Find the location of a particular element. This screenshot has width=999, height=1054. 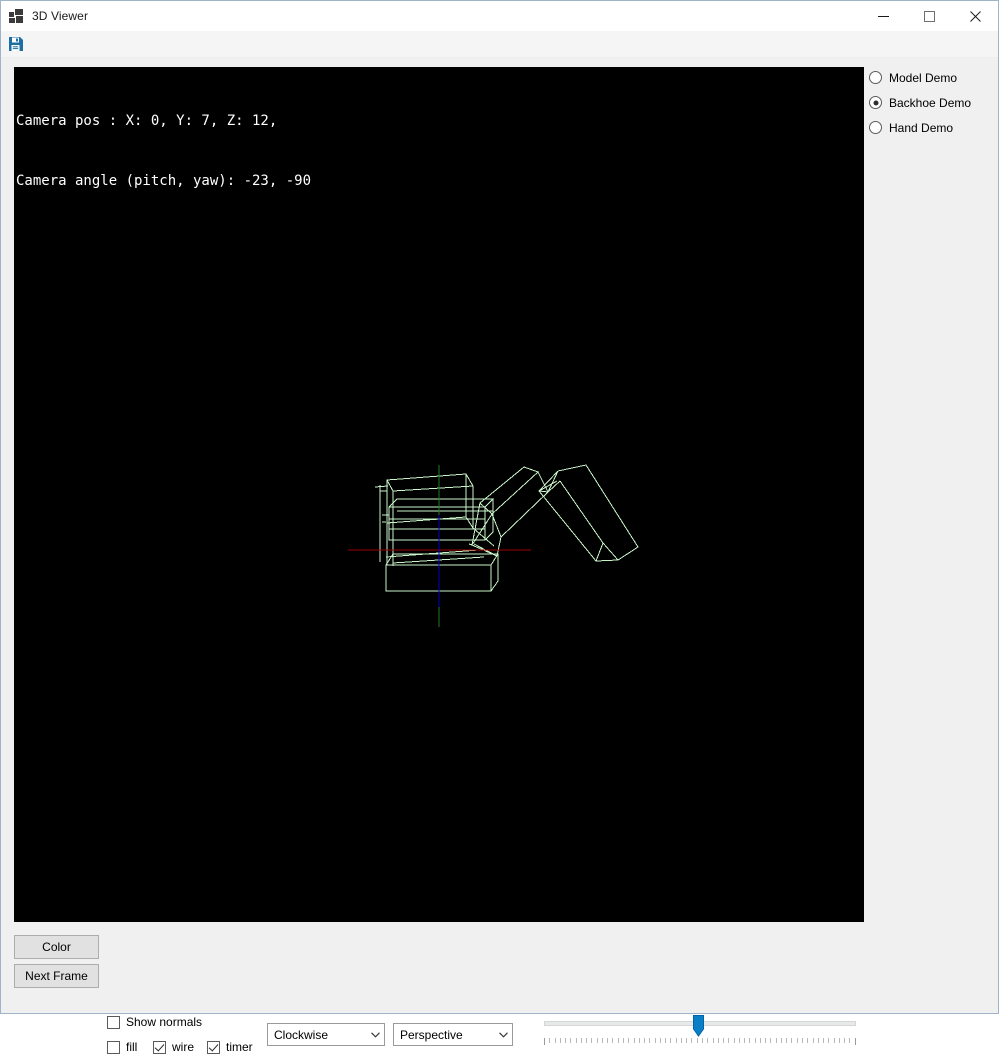

value-slider is located at coordinates (700, 1030).